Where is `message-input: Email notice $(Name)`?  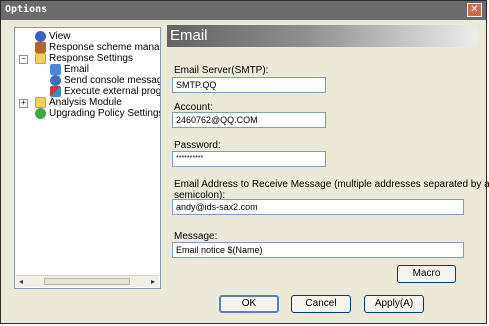
message-input: Email notice $(Name) is located at coordinates (318, 250).